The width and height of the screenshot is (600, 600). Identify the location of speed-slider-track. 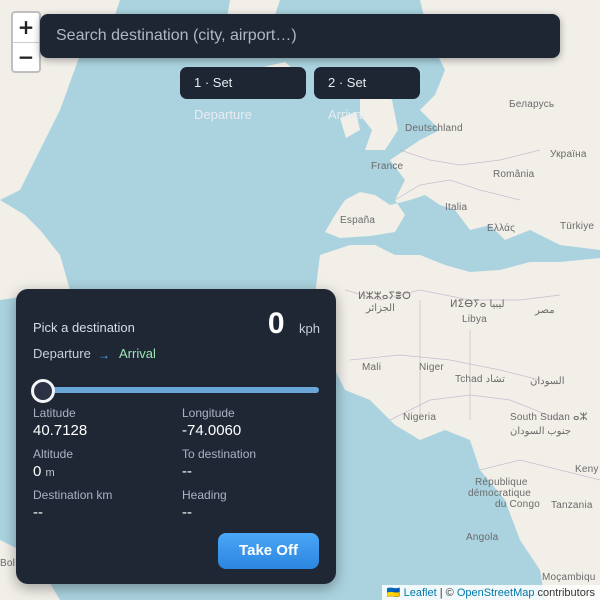
(180, 390).